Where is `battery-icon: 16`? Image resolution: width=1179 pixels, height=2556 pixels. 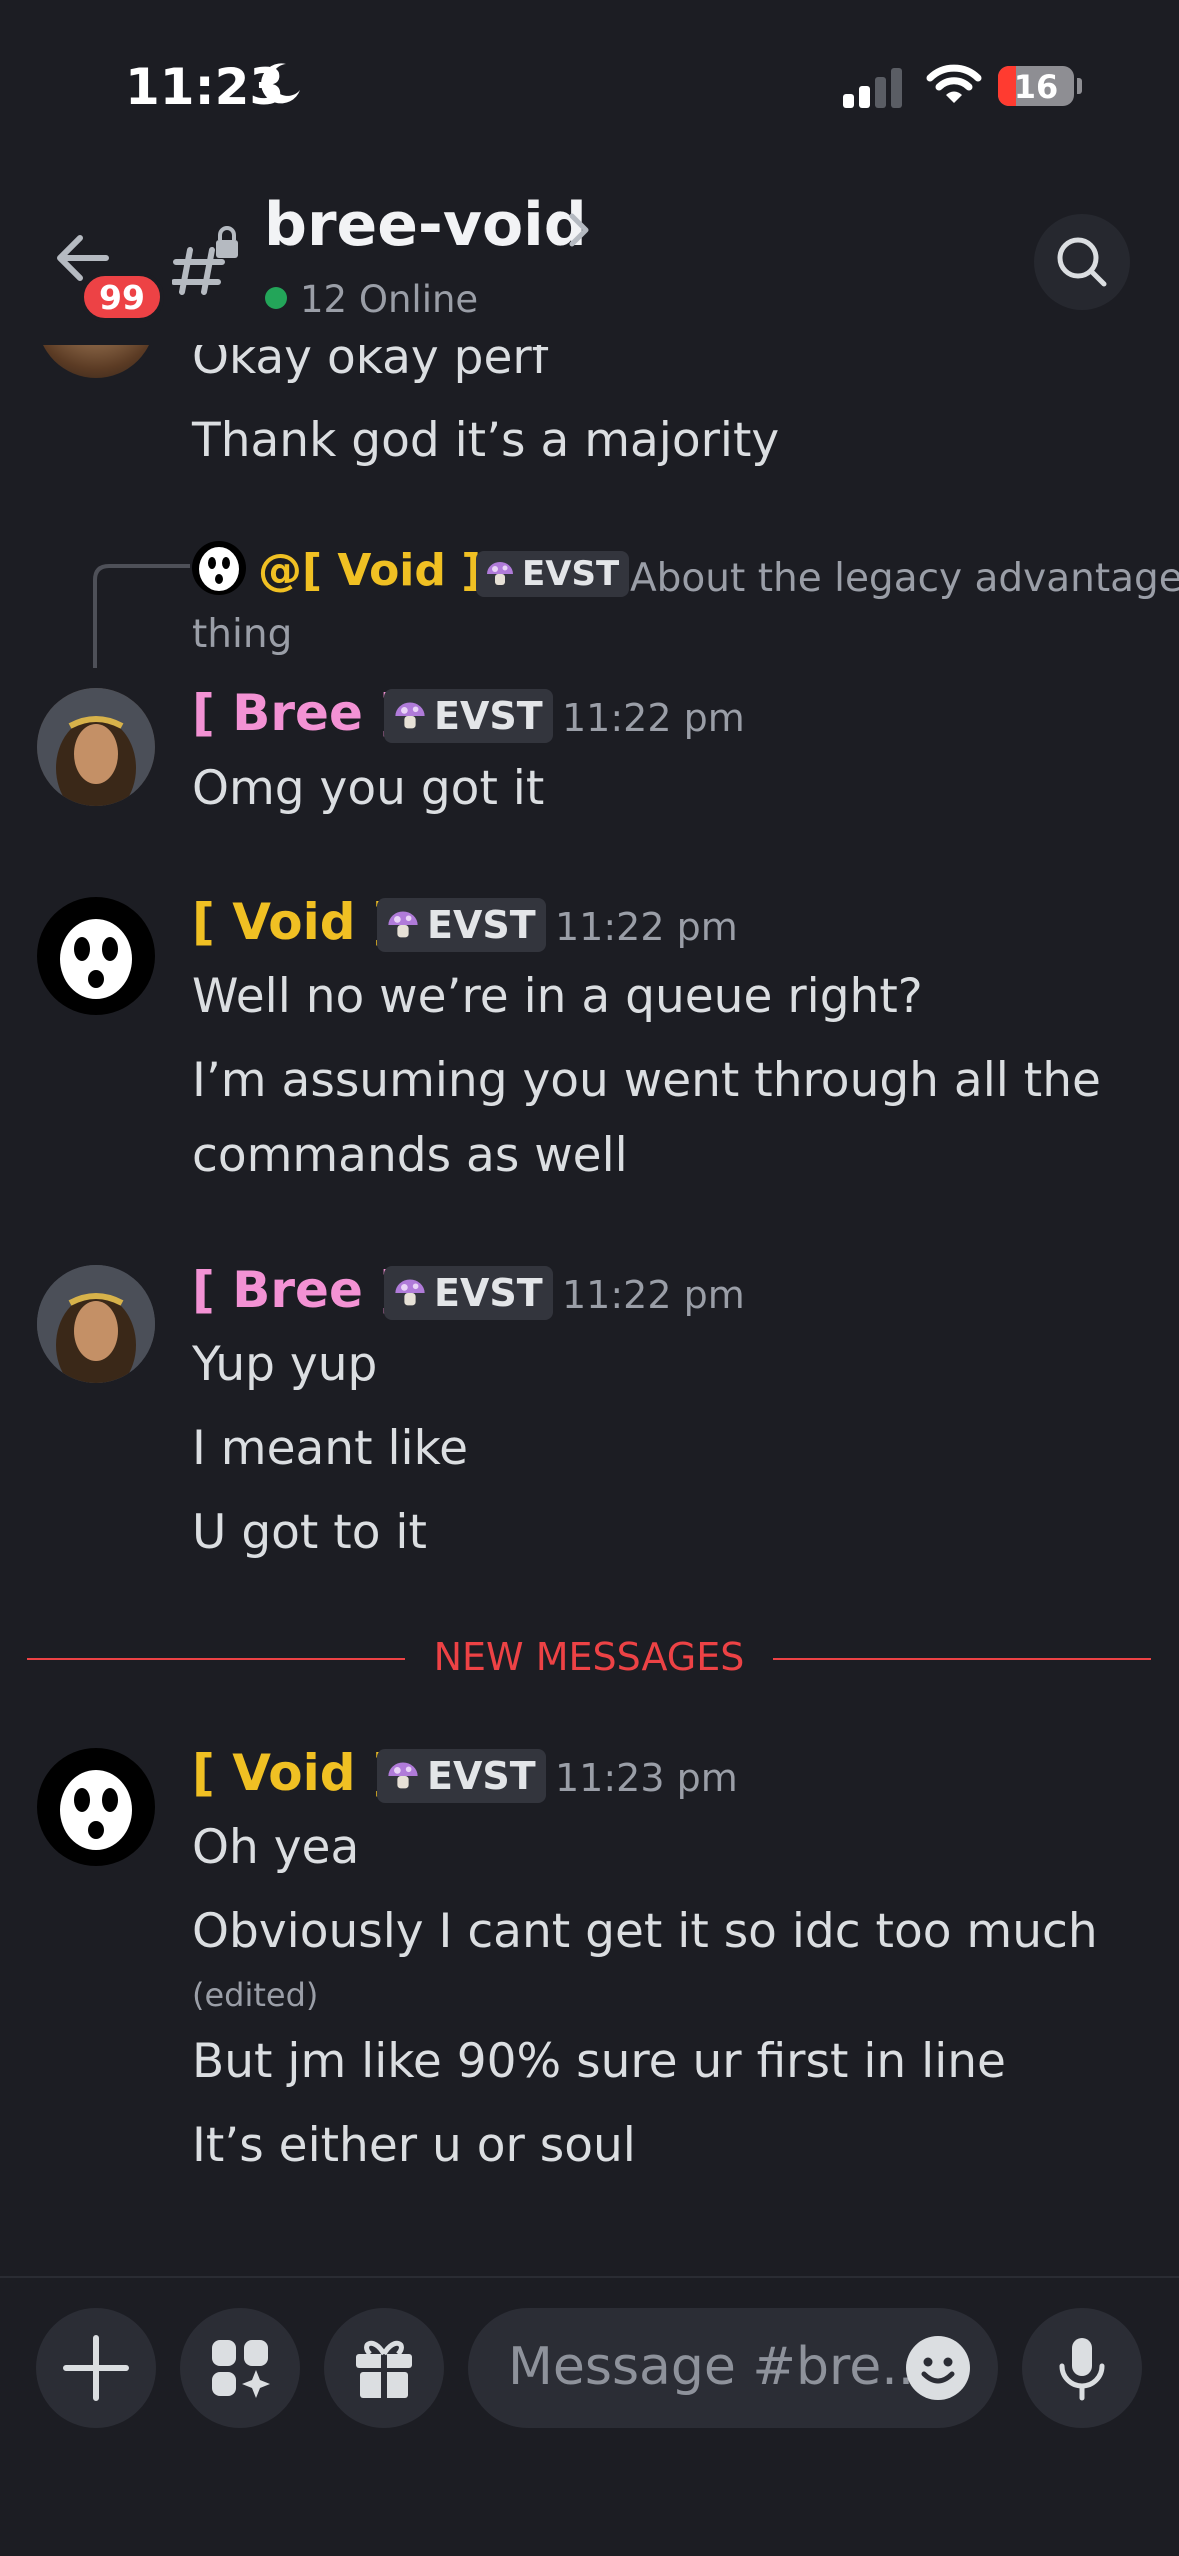 battery-icon: 16 is located at coordinates (1036, 86).